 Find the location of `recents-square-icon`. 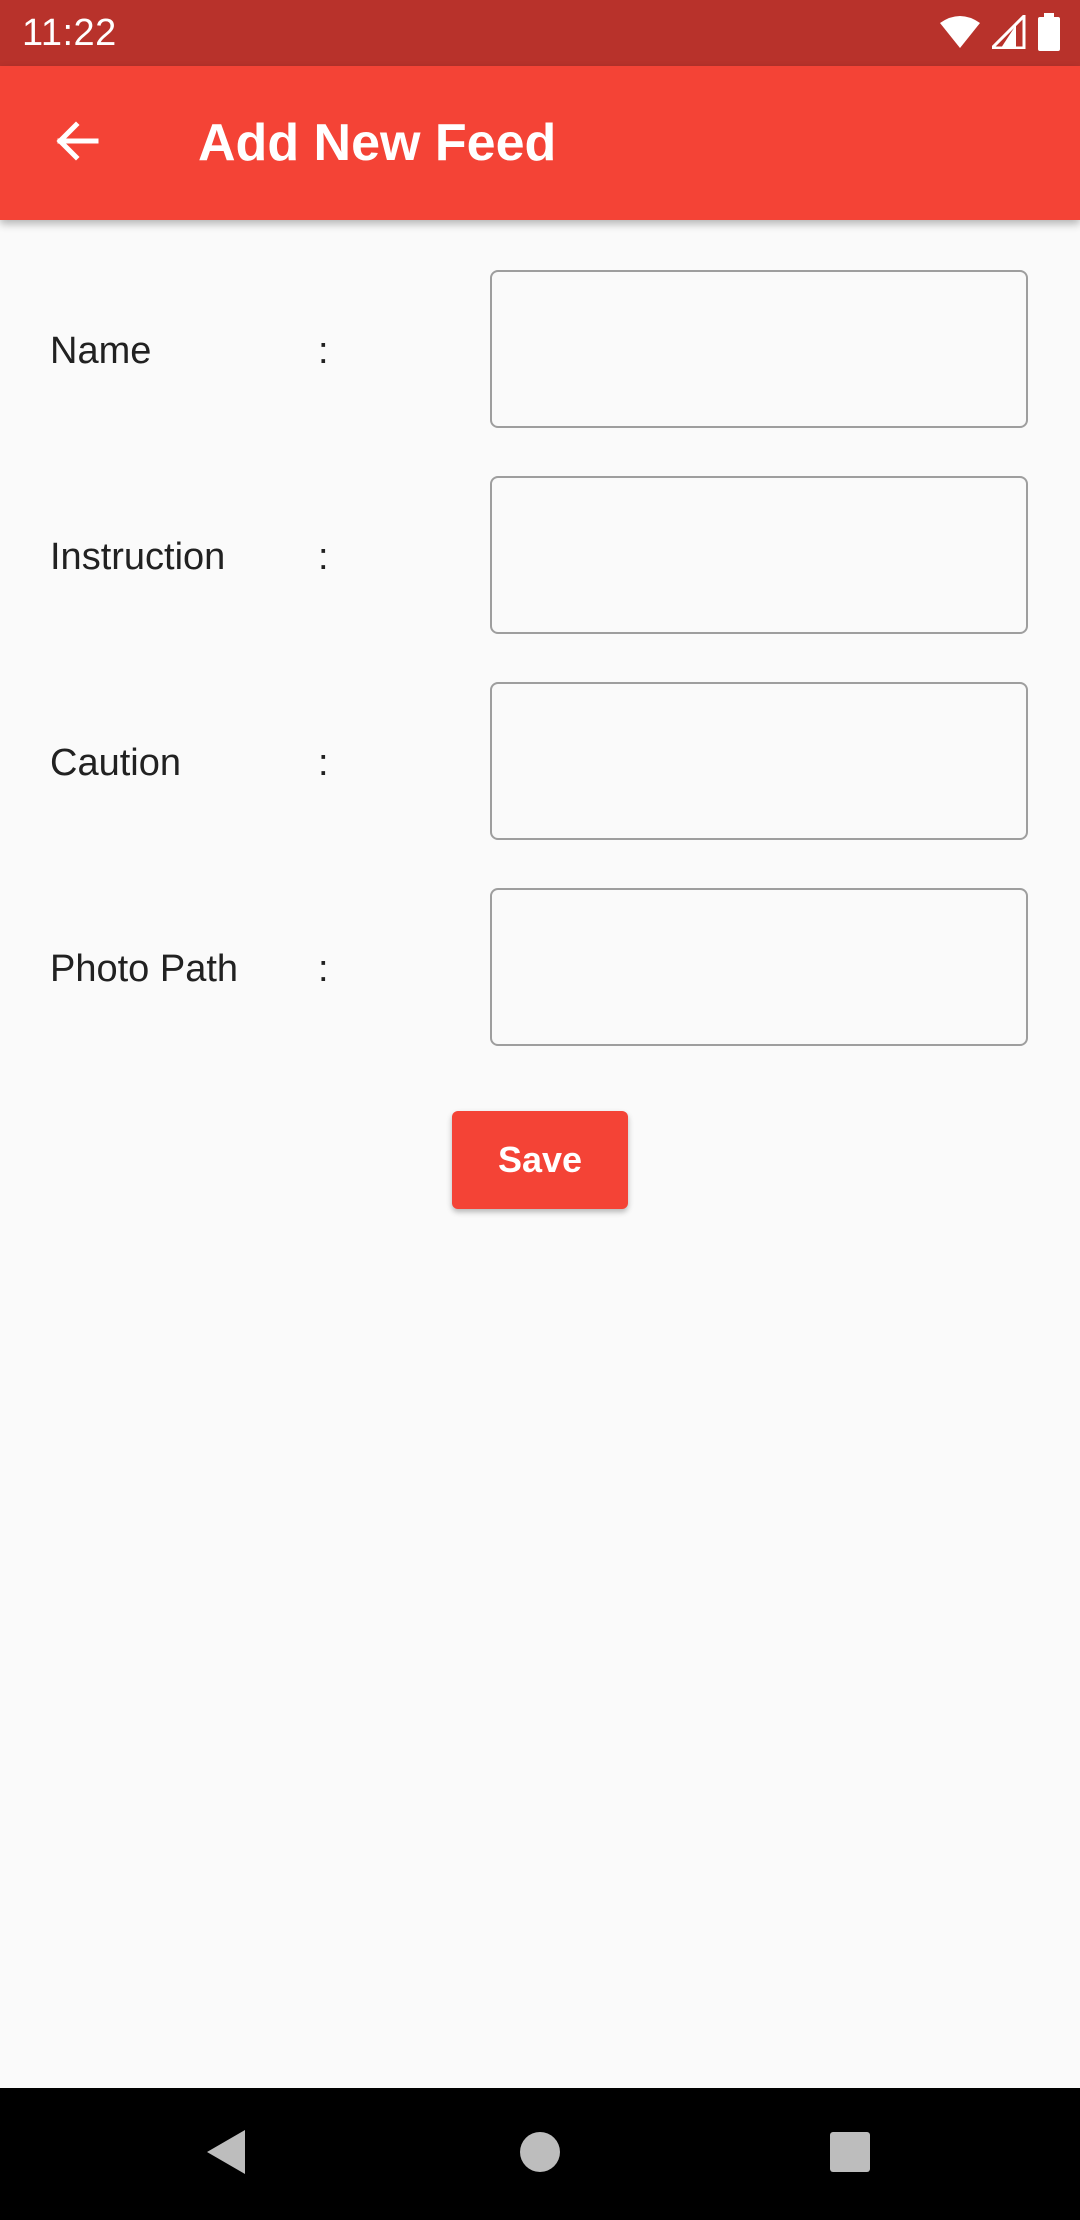

recents-square-icon is located at coordinates (850, 2154).